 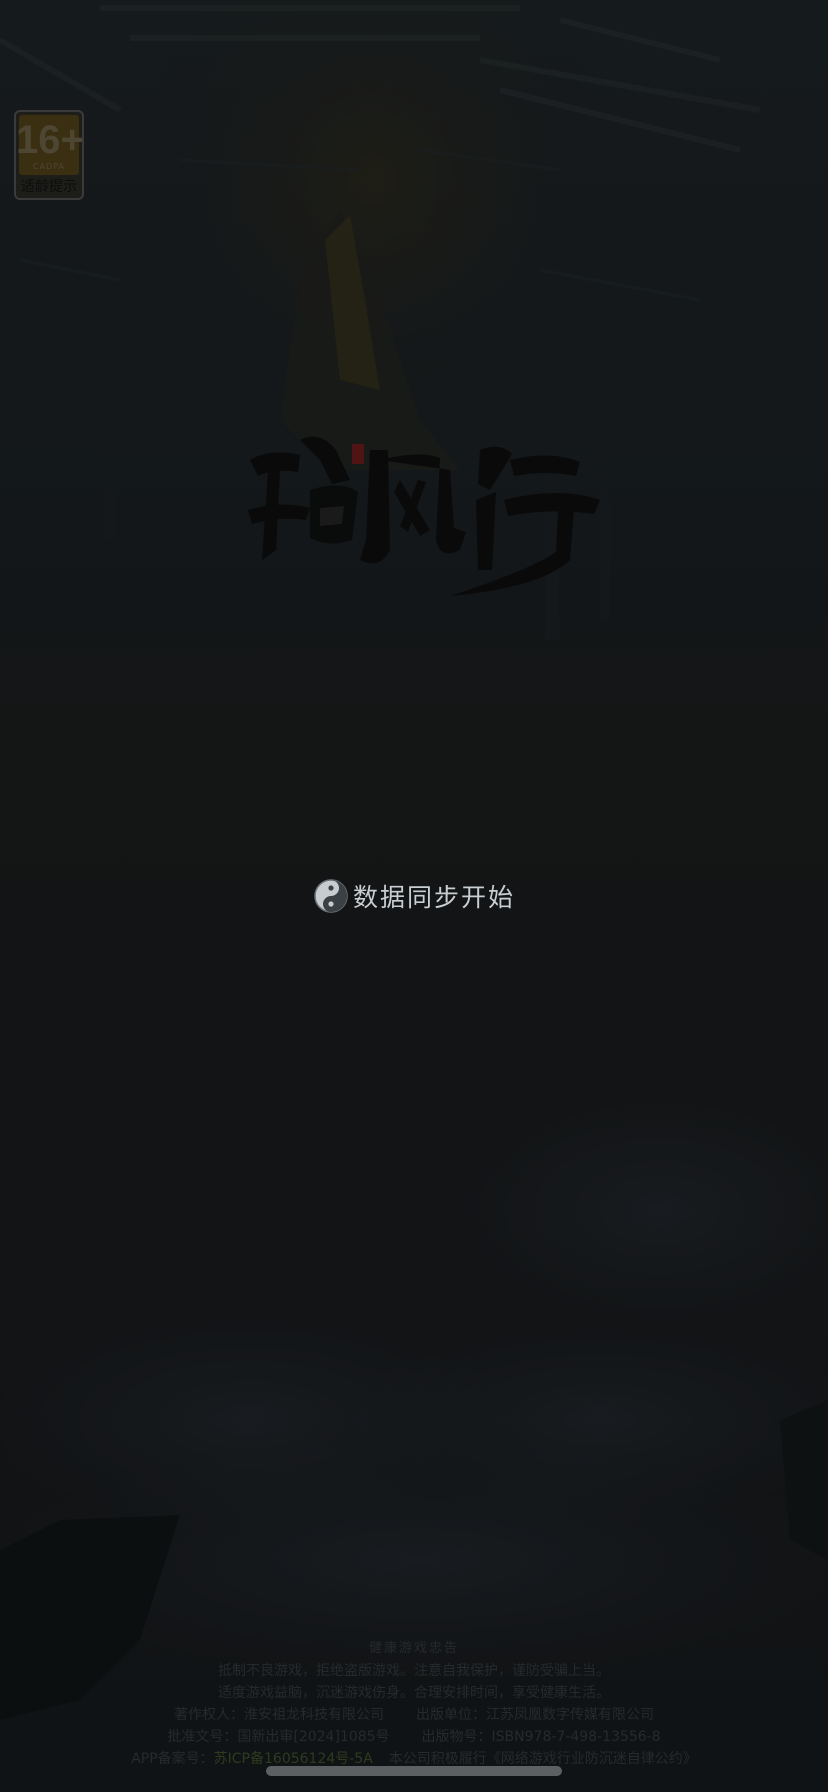 What do you see at coordinates (414, 1715) in the screenshot?
I see `copyright-row: 著作权人：淮安祖龙科技有限公司 出版单位：江苏凤凰数字传媒有限公司` at bounding box center [414, 1715].